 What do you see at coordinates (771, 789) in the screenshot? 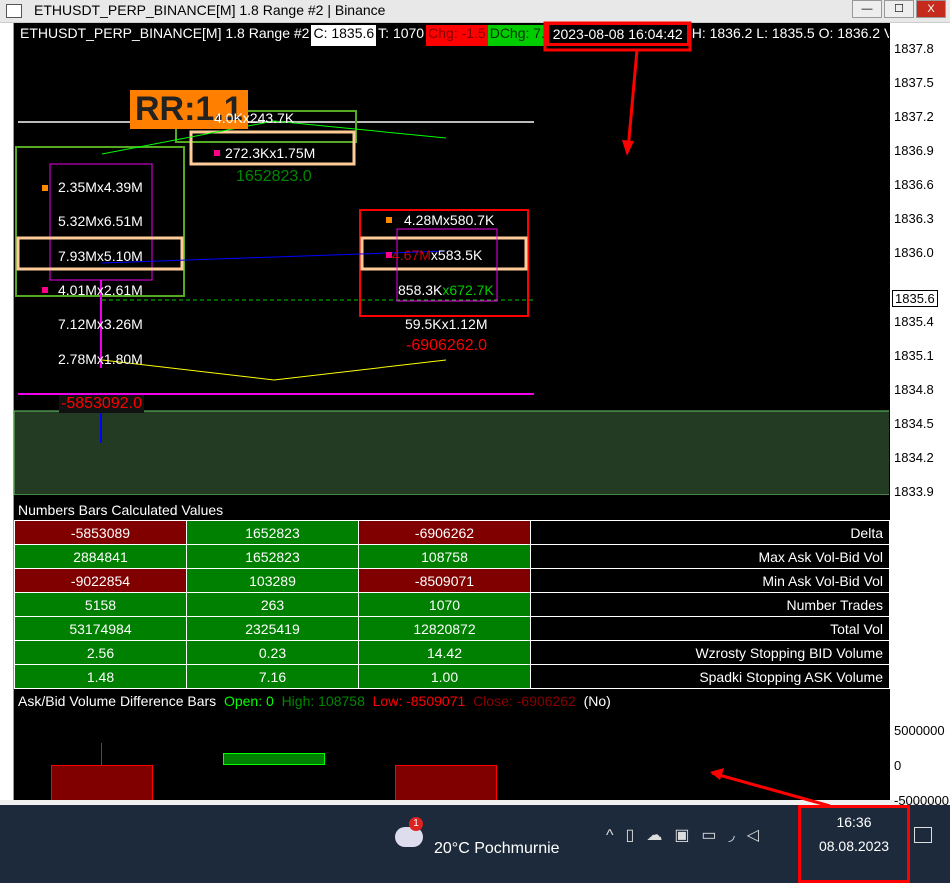
I see `arrow-up` at bounding box center [771, 789].